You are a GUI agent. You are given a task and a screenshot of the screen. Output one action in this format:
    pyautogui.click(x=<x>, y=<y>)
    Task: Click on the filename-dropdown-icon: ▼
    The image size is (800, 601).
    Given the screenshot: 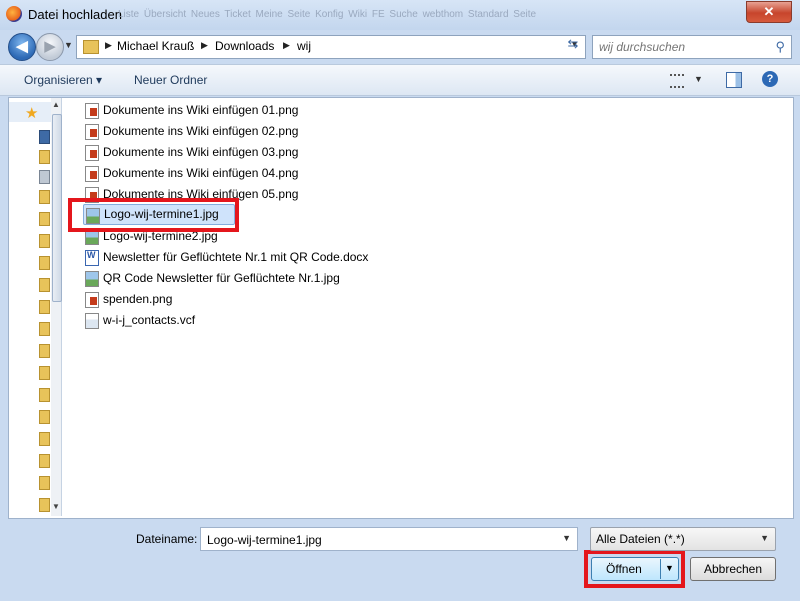 What is the action you would take?
    pyautogui.click(x=566, y=538)
    